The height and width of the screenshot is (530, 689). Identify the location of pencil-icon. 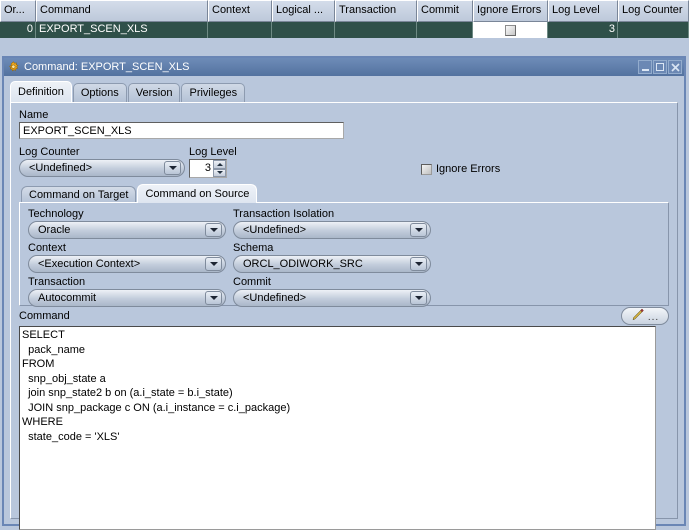
(638, 316).